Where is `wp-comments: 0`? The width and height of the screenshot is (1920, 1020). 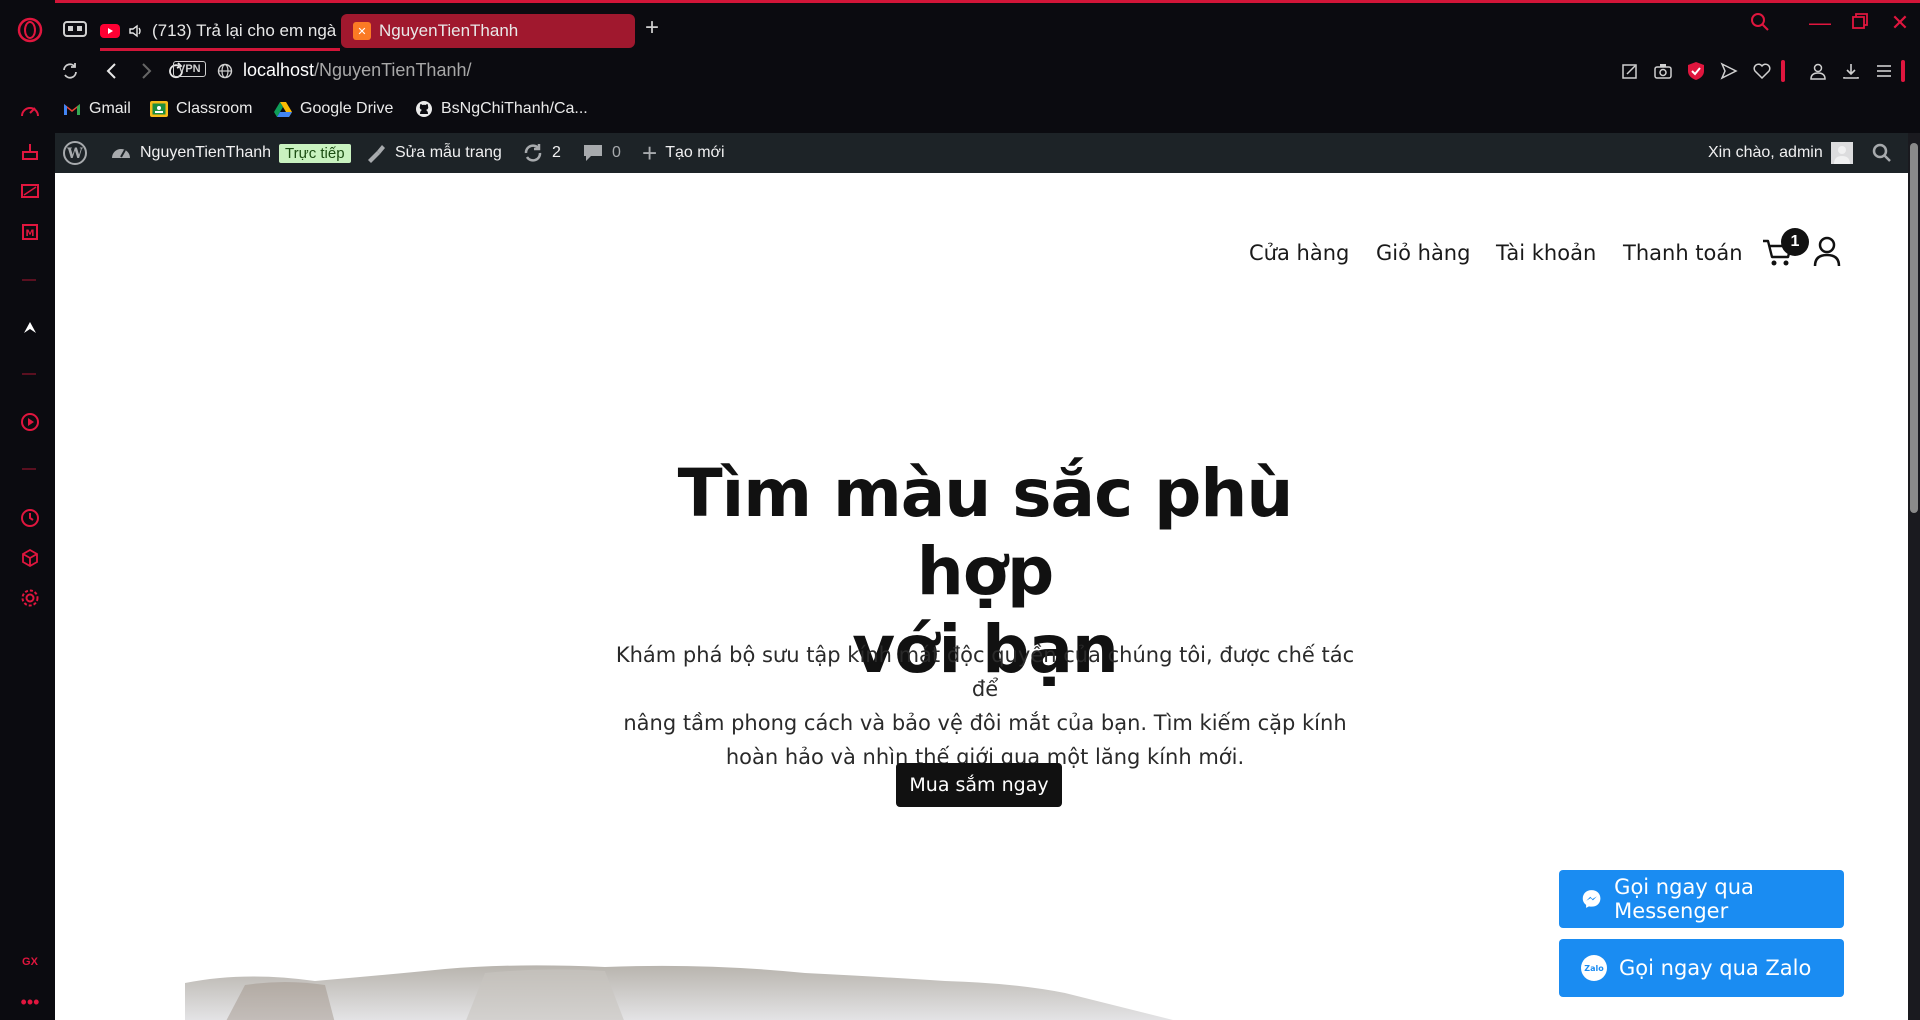
wp-comments: 0 is located at coordinates (601, 153).